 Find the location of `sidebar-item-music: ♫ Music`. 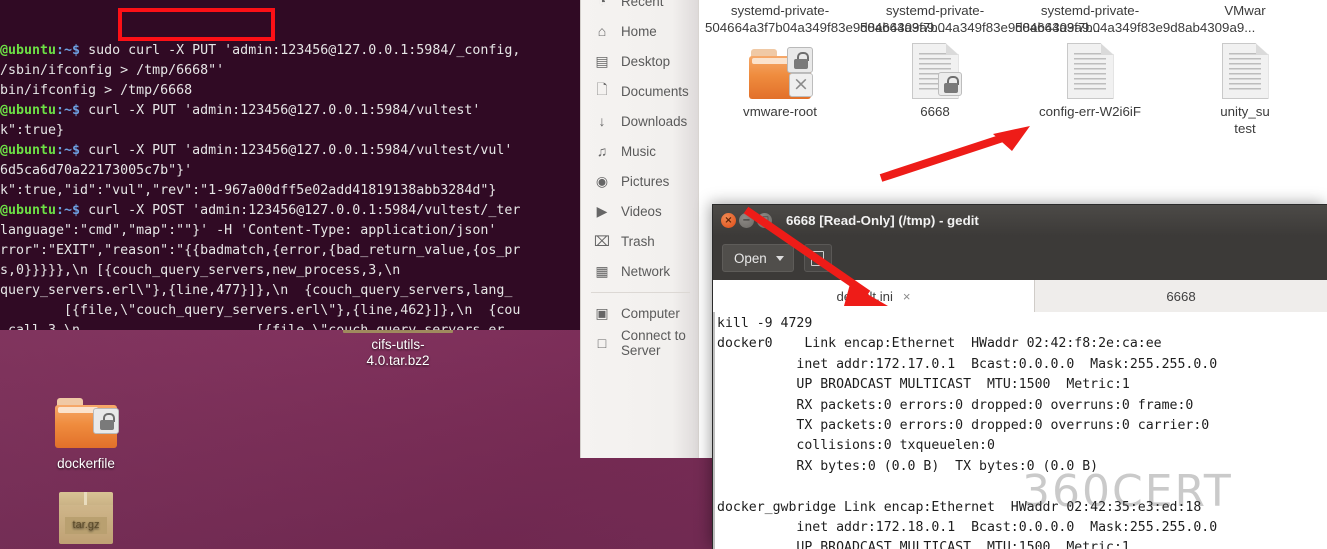

sidebar-item-music: ♫ Music is located at coordinates (639, 151).